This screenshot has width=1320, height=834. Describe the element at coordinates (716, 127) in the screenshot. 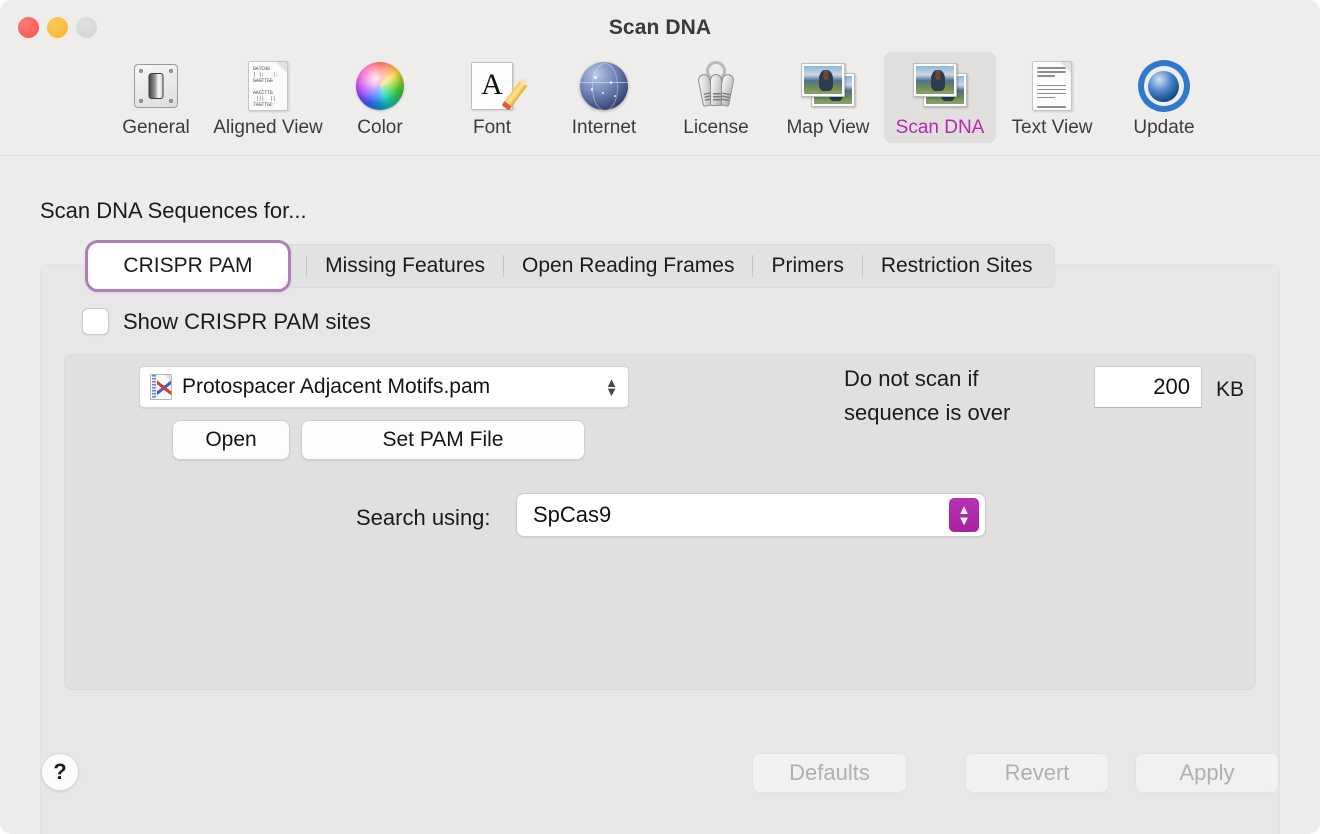

I see `toolbar-label-license: License` at that location.